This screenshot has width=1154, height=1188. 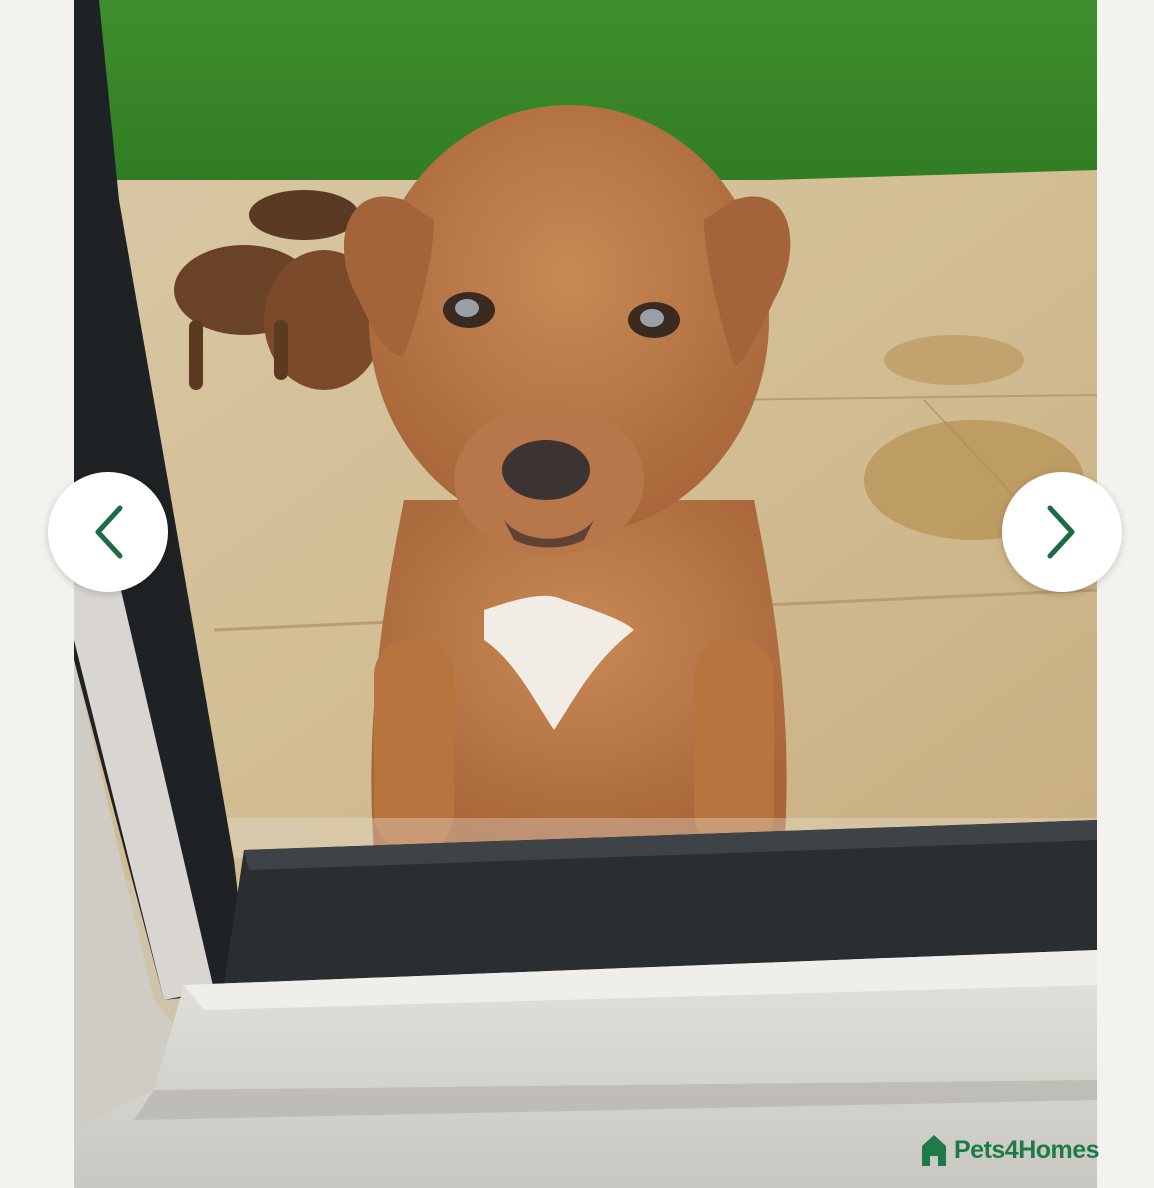 I want to click on chevron-right-icon, so click(x=1061, y=532).